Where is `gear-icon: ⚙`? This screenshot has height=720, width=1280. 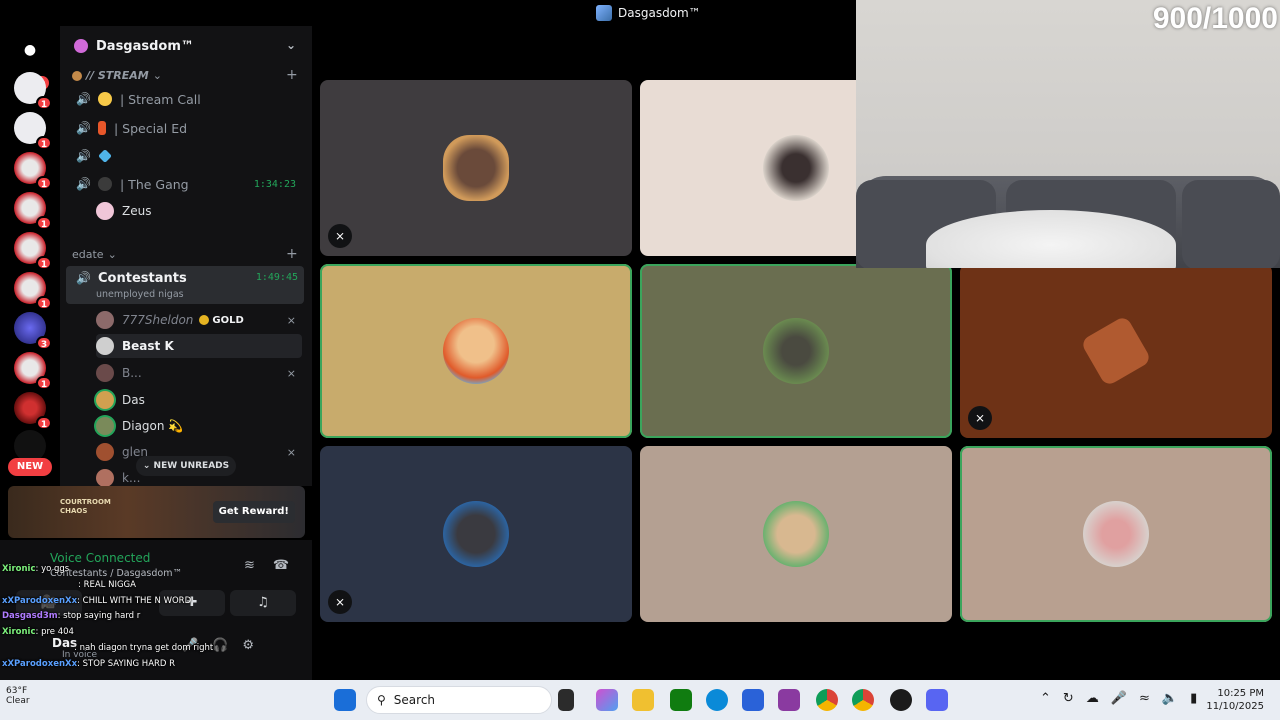
gear-icon: ⚙ is located at coordinates (248, 645).